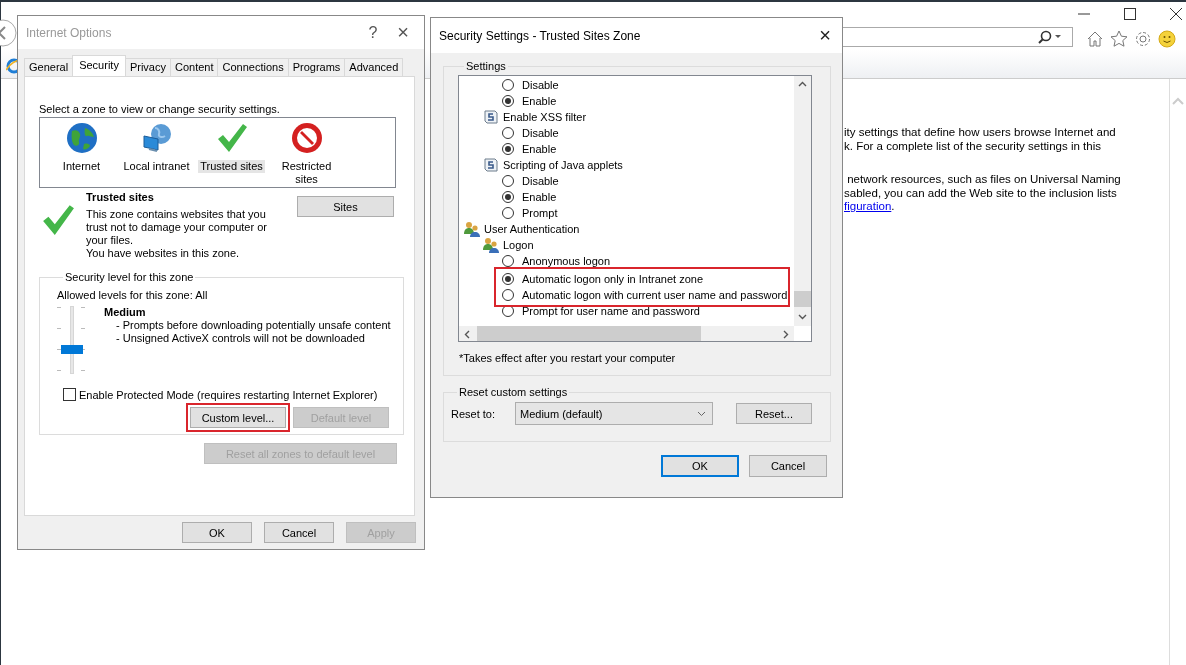 This screenshot has width=1186, height=665. I want to click on zone-title: Trusted sites, so click(120, 197).